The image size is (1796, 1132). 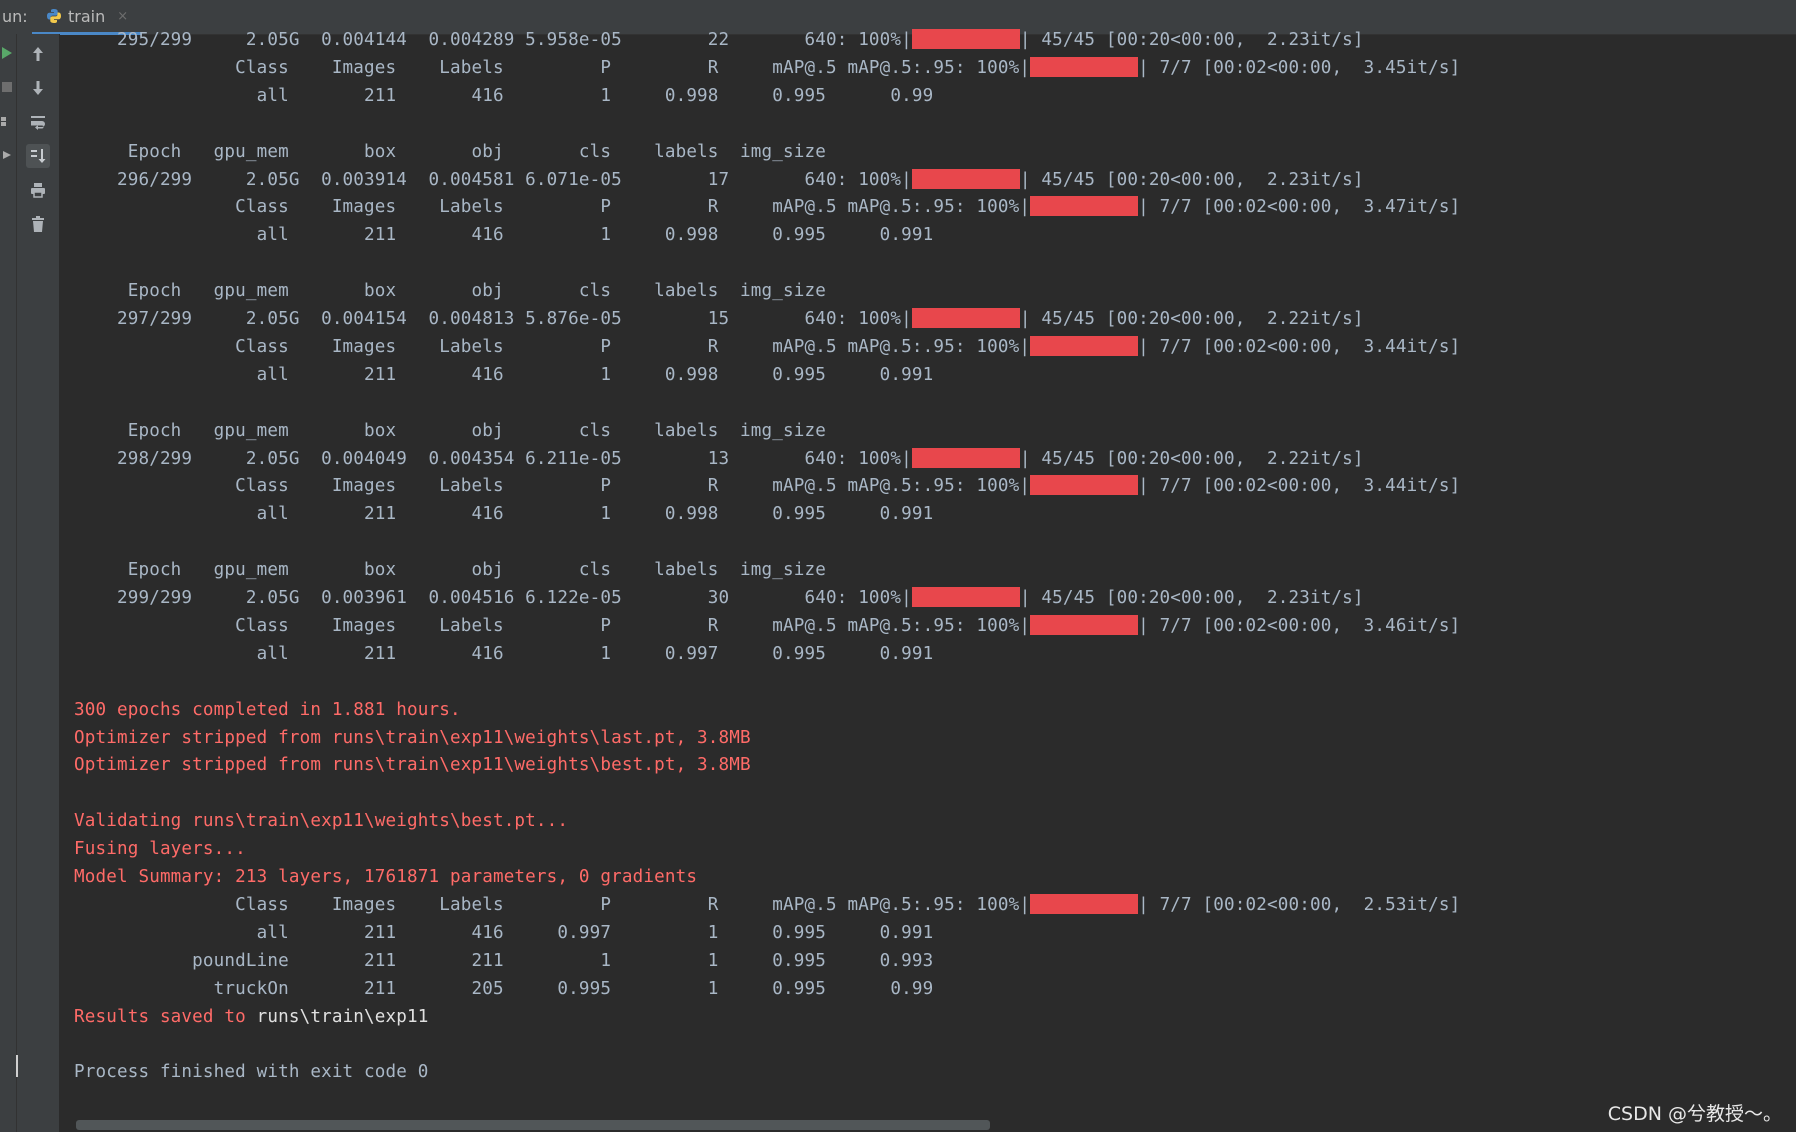 What do you see at coordinates (7, 87) in the screenshot?
I see `stop-icon` at bounding box center [7, 87].